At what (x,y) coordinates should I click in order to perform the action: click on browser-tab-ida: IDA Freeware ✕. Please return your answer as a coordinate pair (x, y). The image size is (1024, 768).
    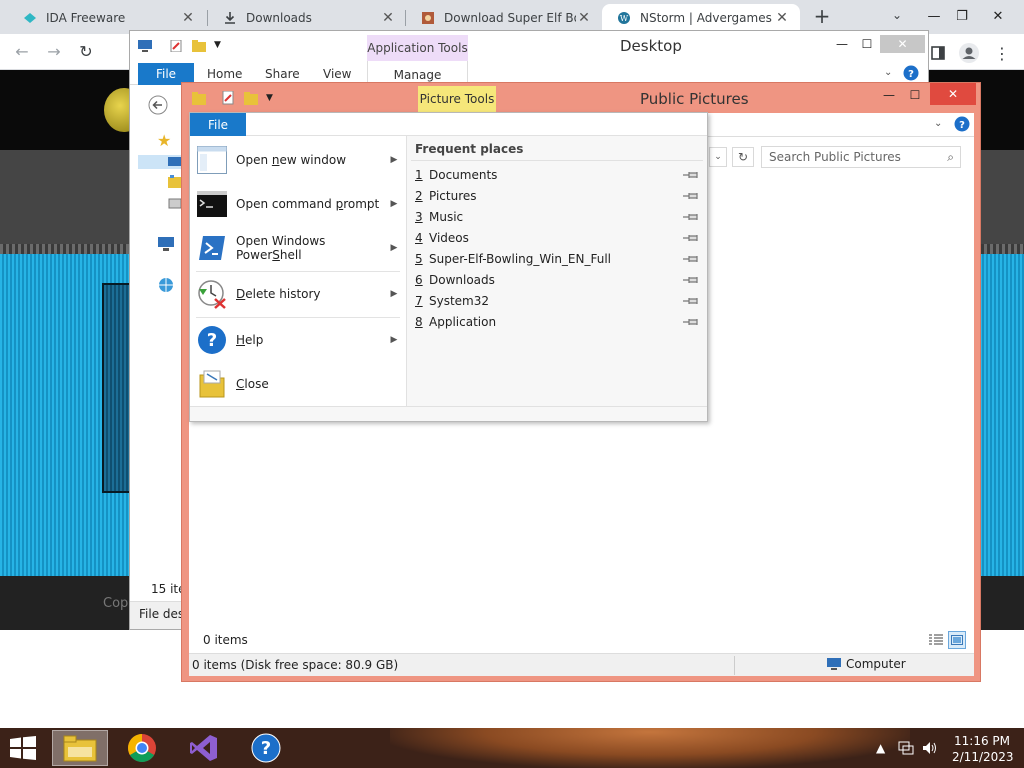
    Looking at the image, I should click on (107, 18).